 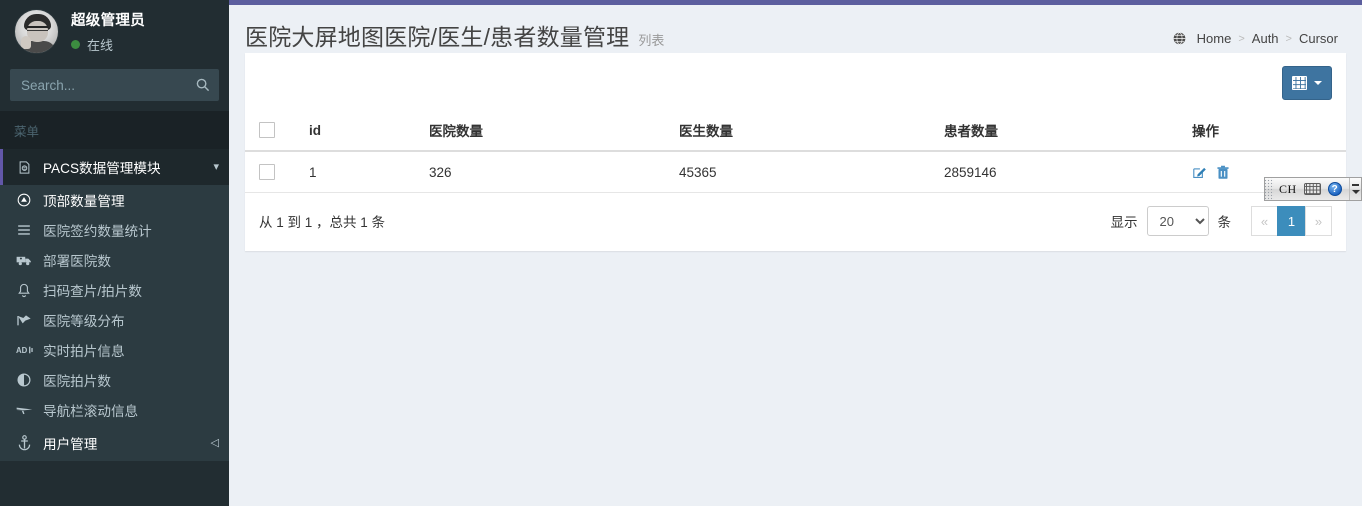 What do you see at coordinates (36, 31) in the screenshot?
I see `avatar` at bounding box center [36, 31].